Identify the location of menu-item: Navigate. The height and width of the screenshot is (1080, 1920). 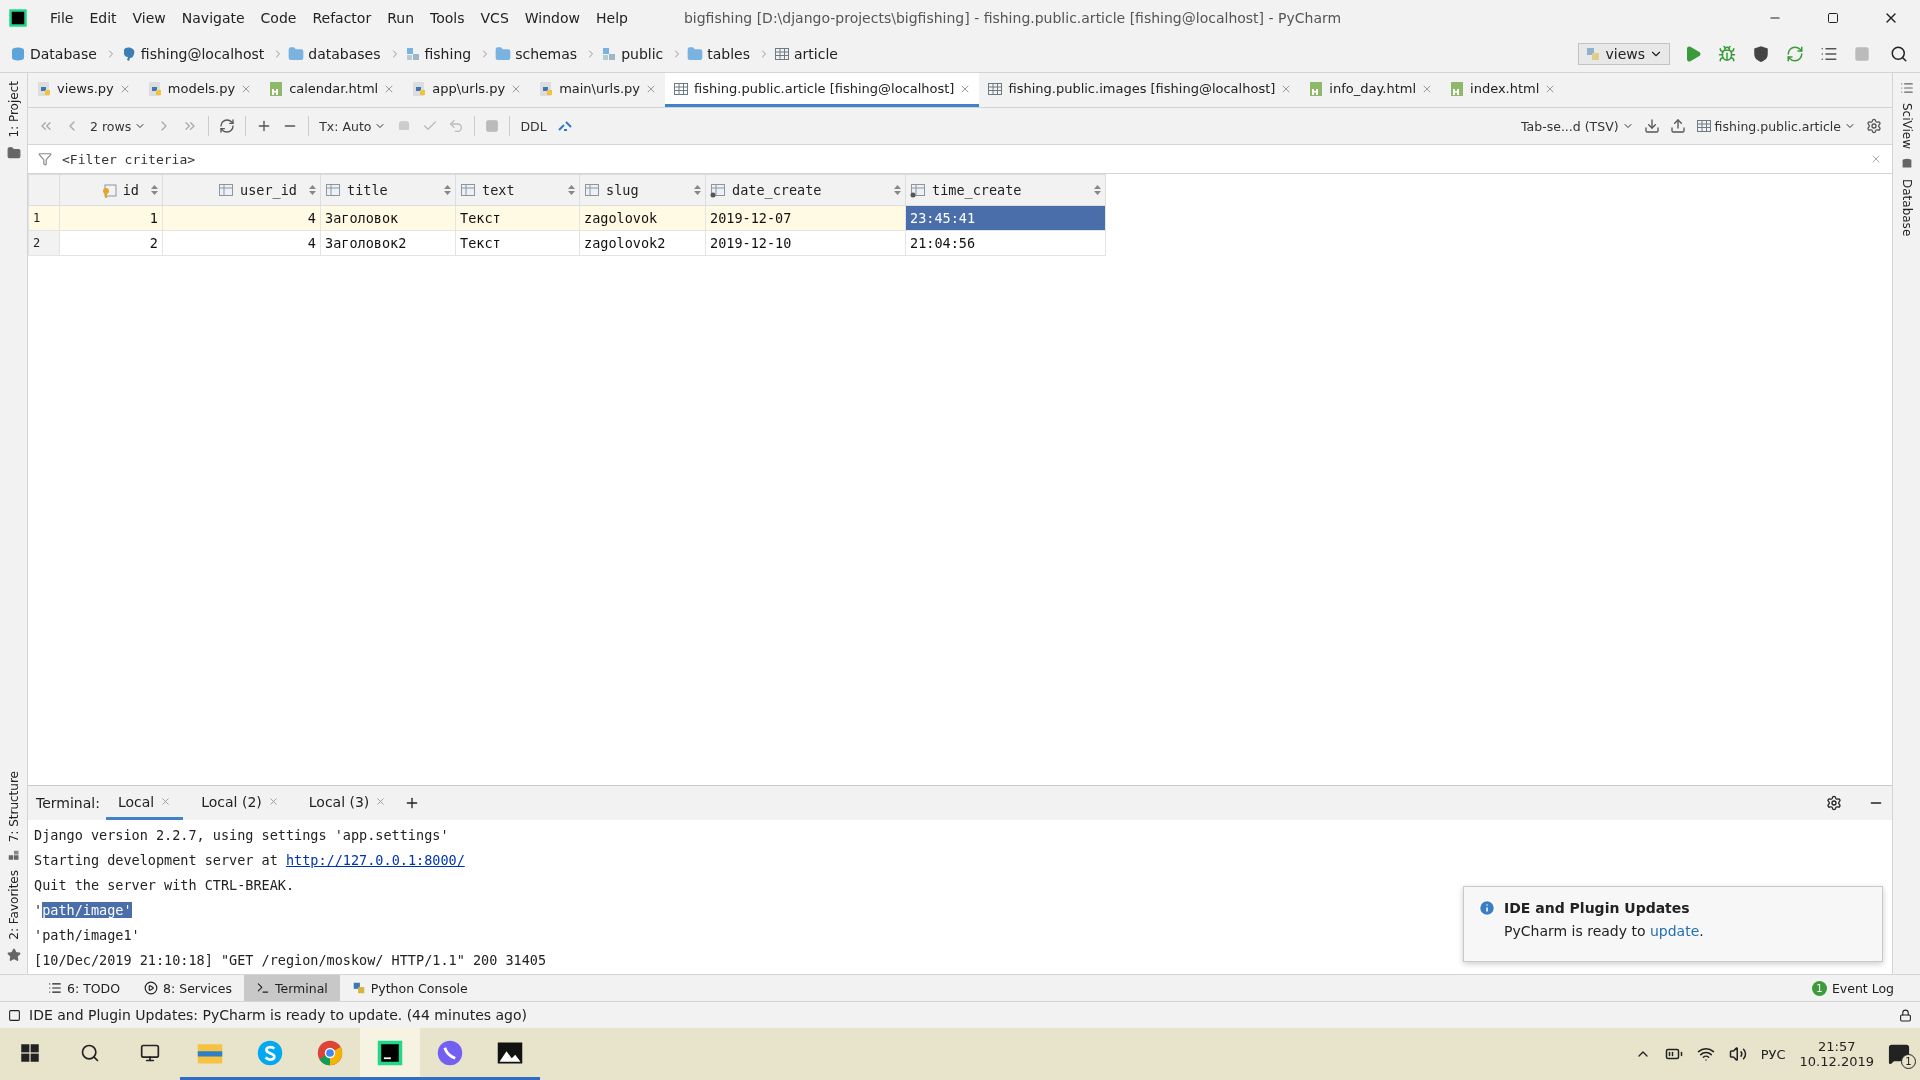
(213, 18).